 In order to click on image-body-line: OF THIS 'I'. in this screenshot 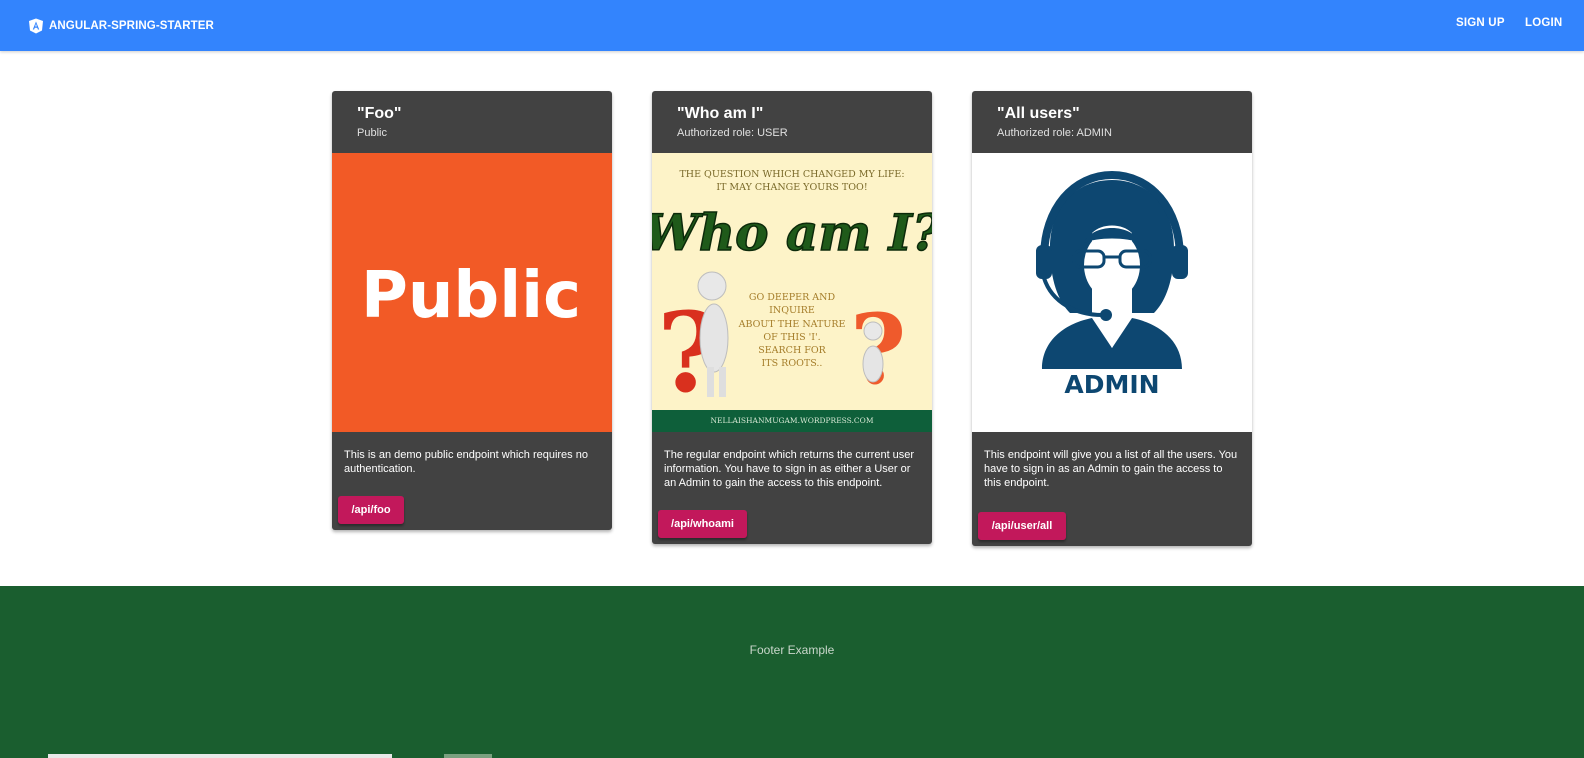, I will do `click(791, 337)`.